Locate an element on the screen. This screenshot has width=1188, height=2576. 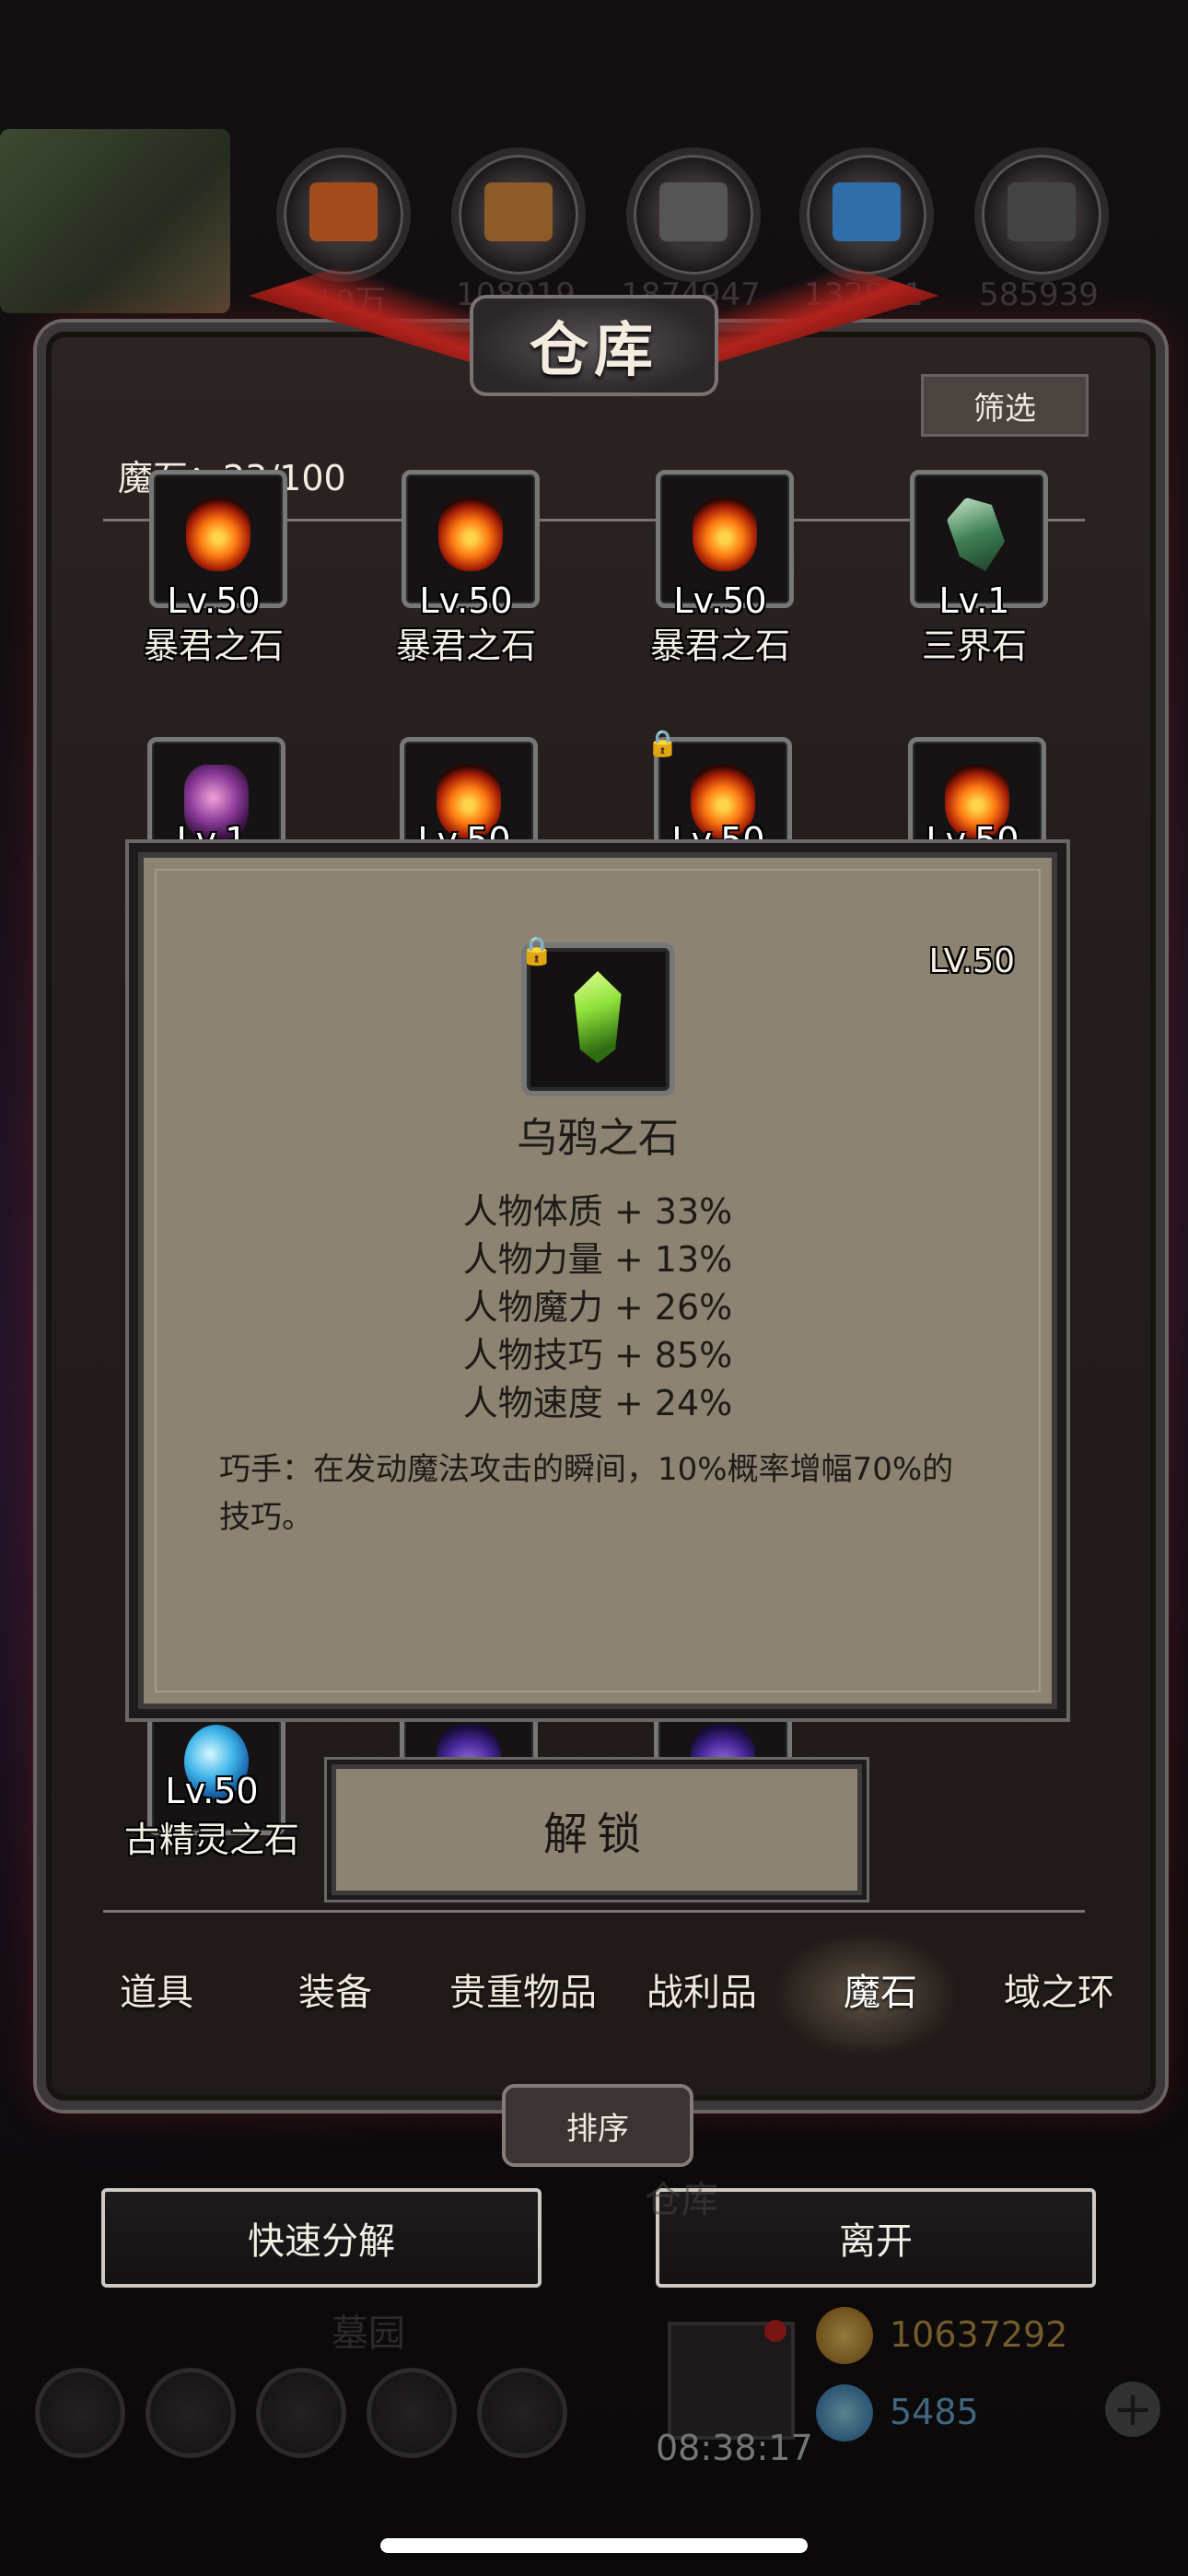
title-plate: 仓库 is located at coordinates (594, 345).